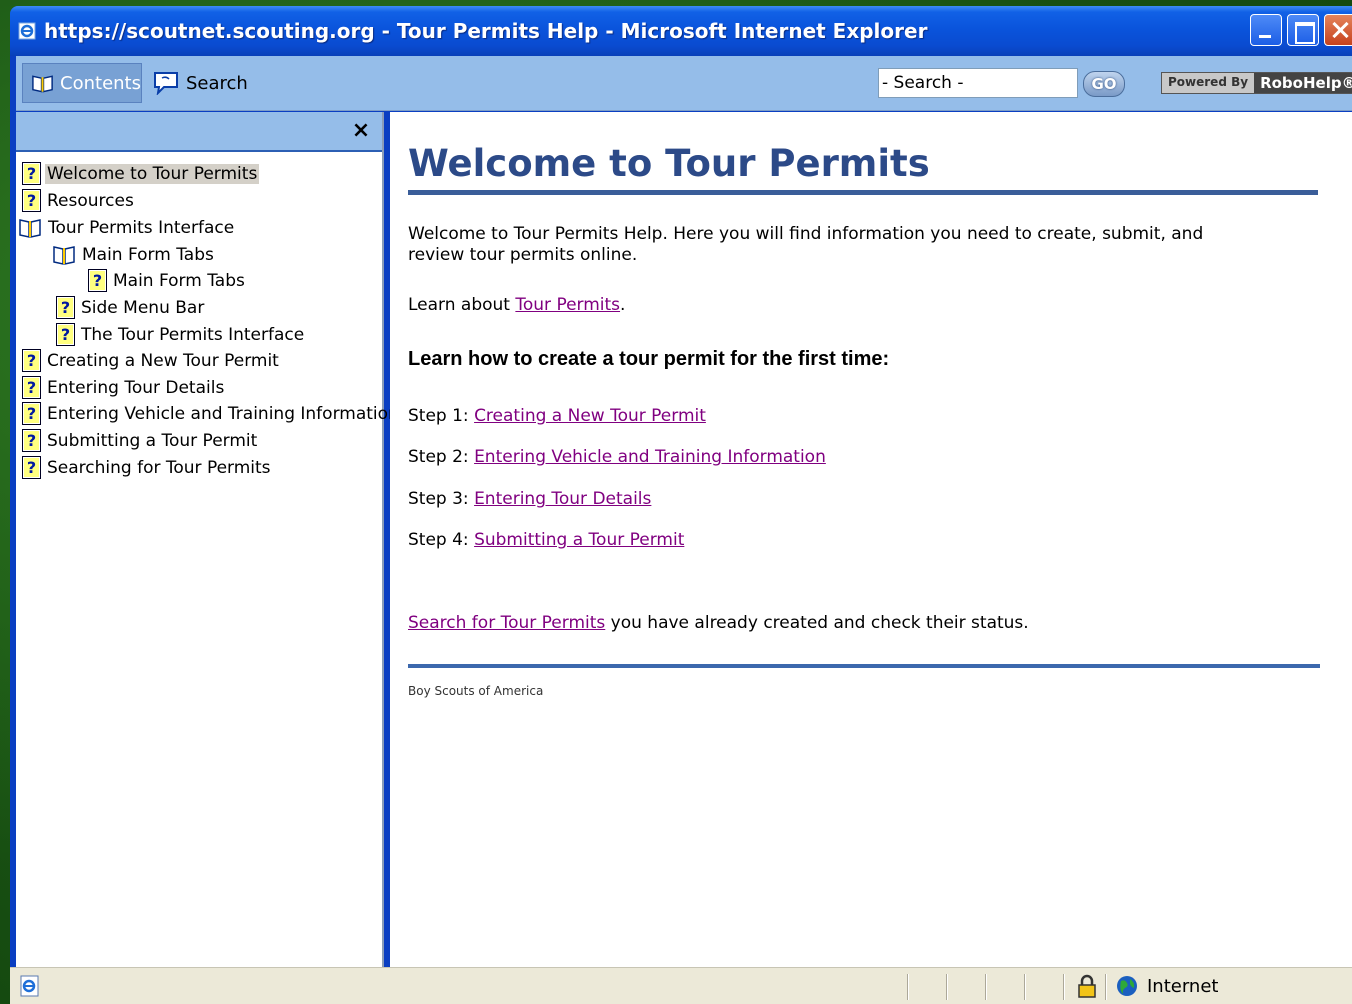 The image size is (1352, 1004). I want to click on tab-contents: Contents, so click(82, 83).